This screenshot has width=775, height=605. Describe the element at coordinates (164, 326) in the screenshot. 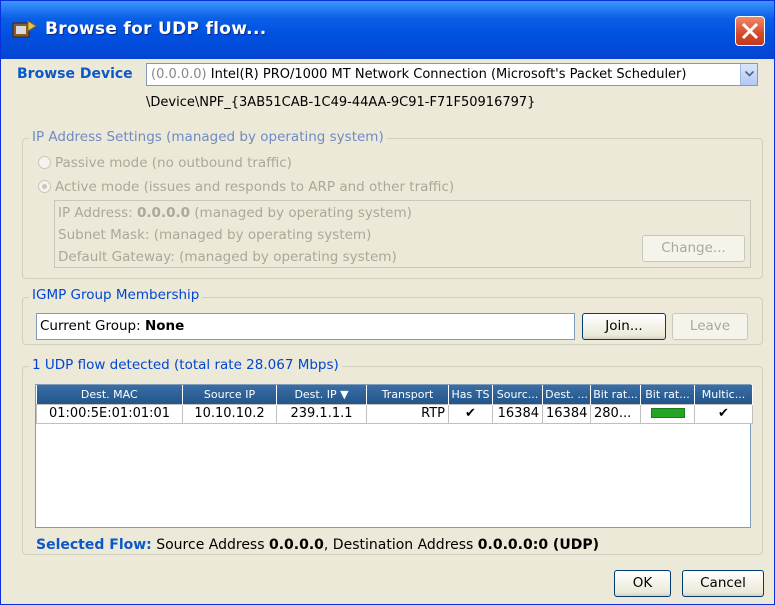

I see `current-group-value: None` at that location.